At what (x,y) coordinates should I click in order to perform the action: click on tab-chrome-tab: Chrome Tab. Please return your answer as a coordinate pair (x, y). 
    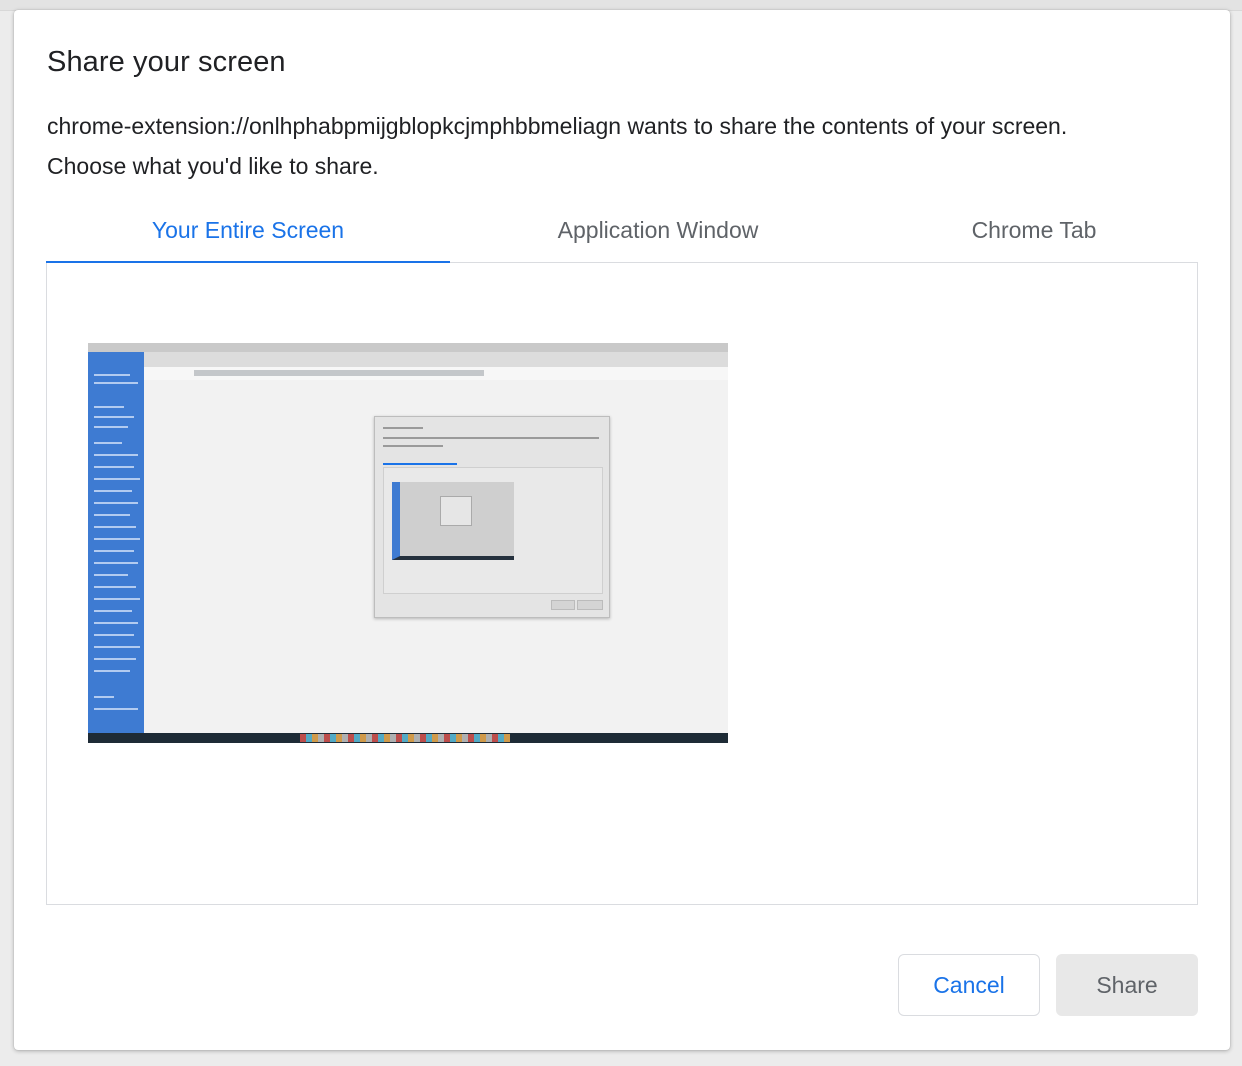
    Looking at the image, I should click on (1034, 236).